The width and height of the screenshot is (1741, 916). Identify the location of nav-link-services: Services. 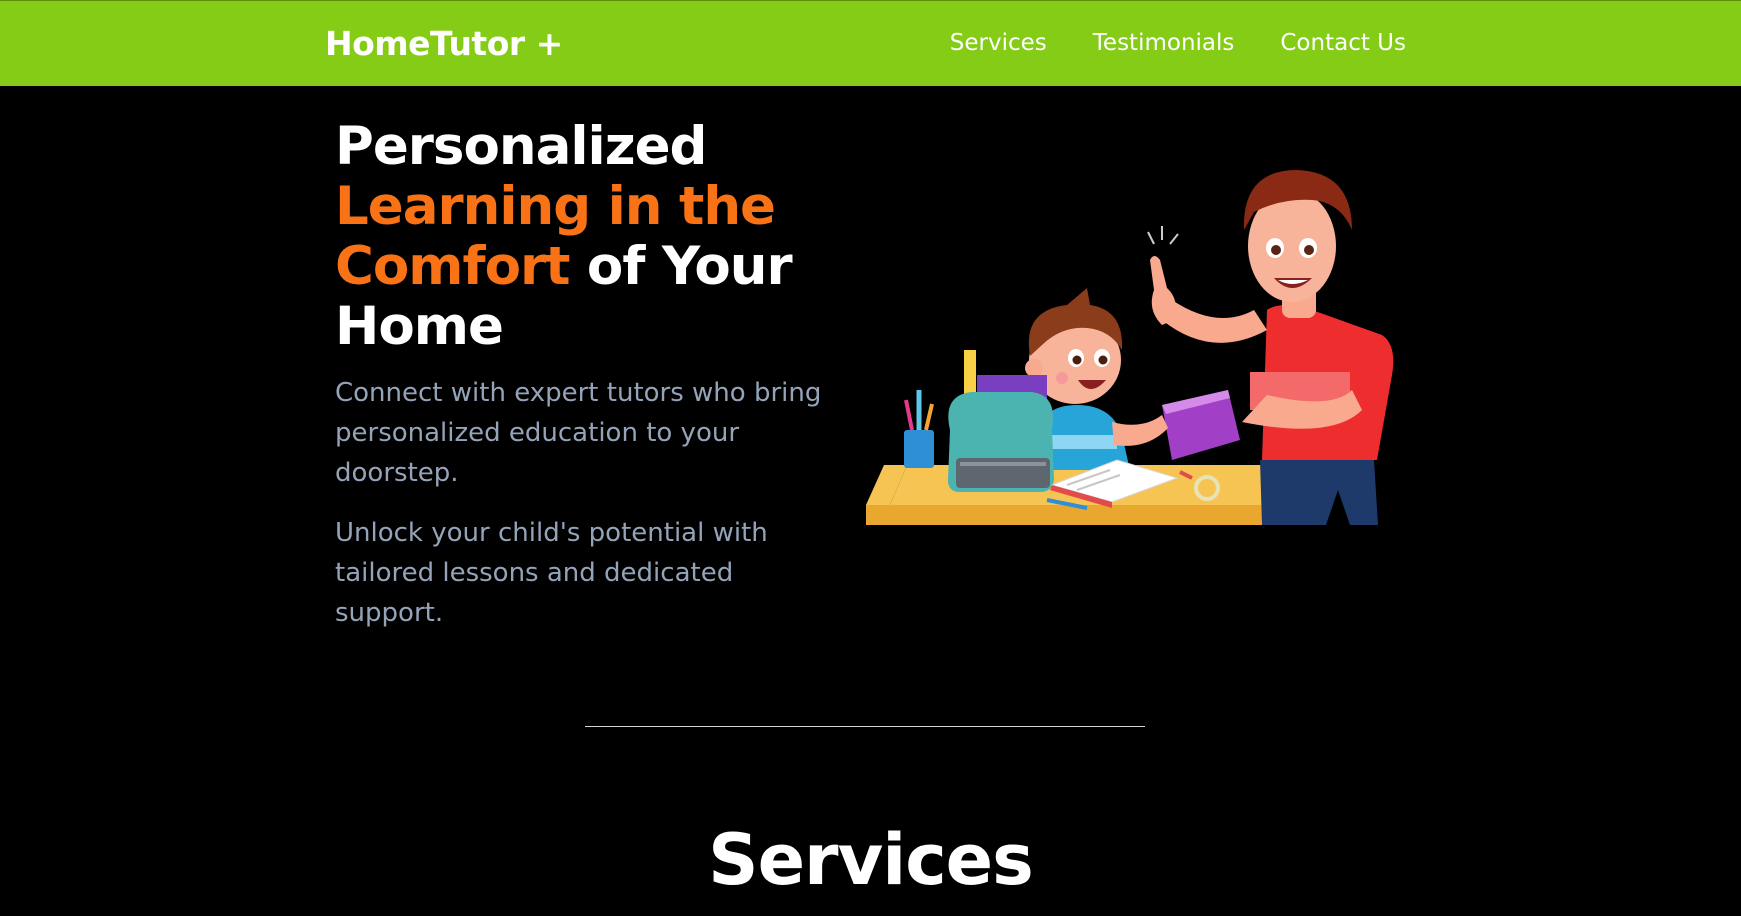
(998, 43).